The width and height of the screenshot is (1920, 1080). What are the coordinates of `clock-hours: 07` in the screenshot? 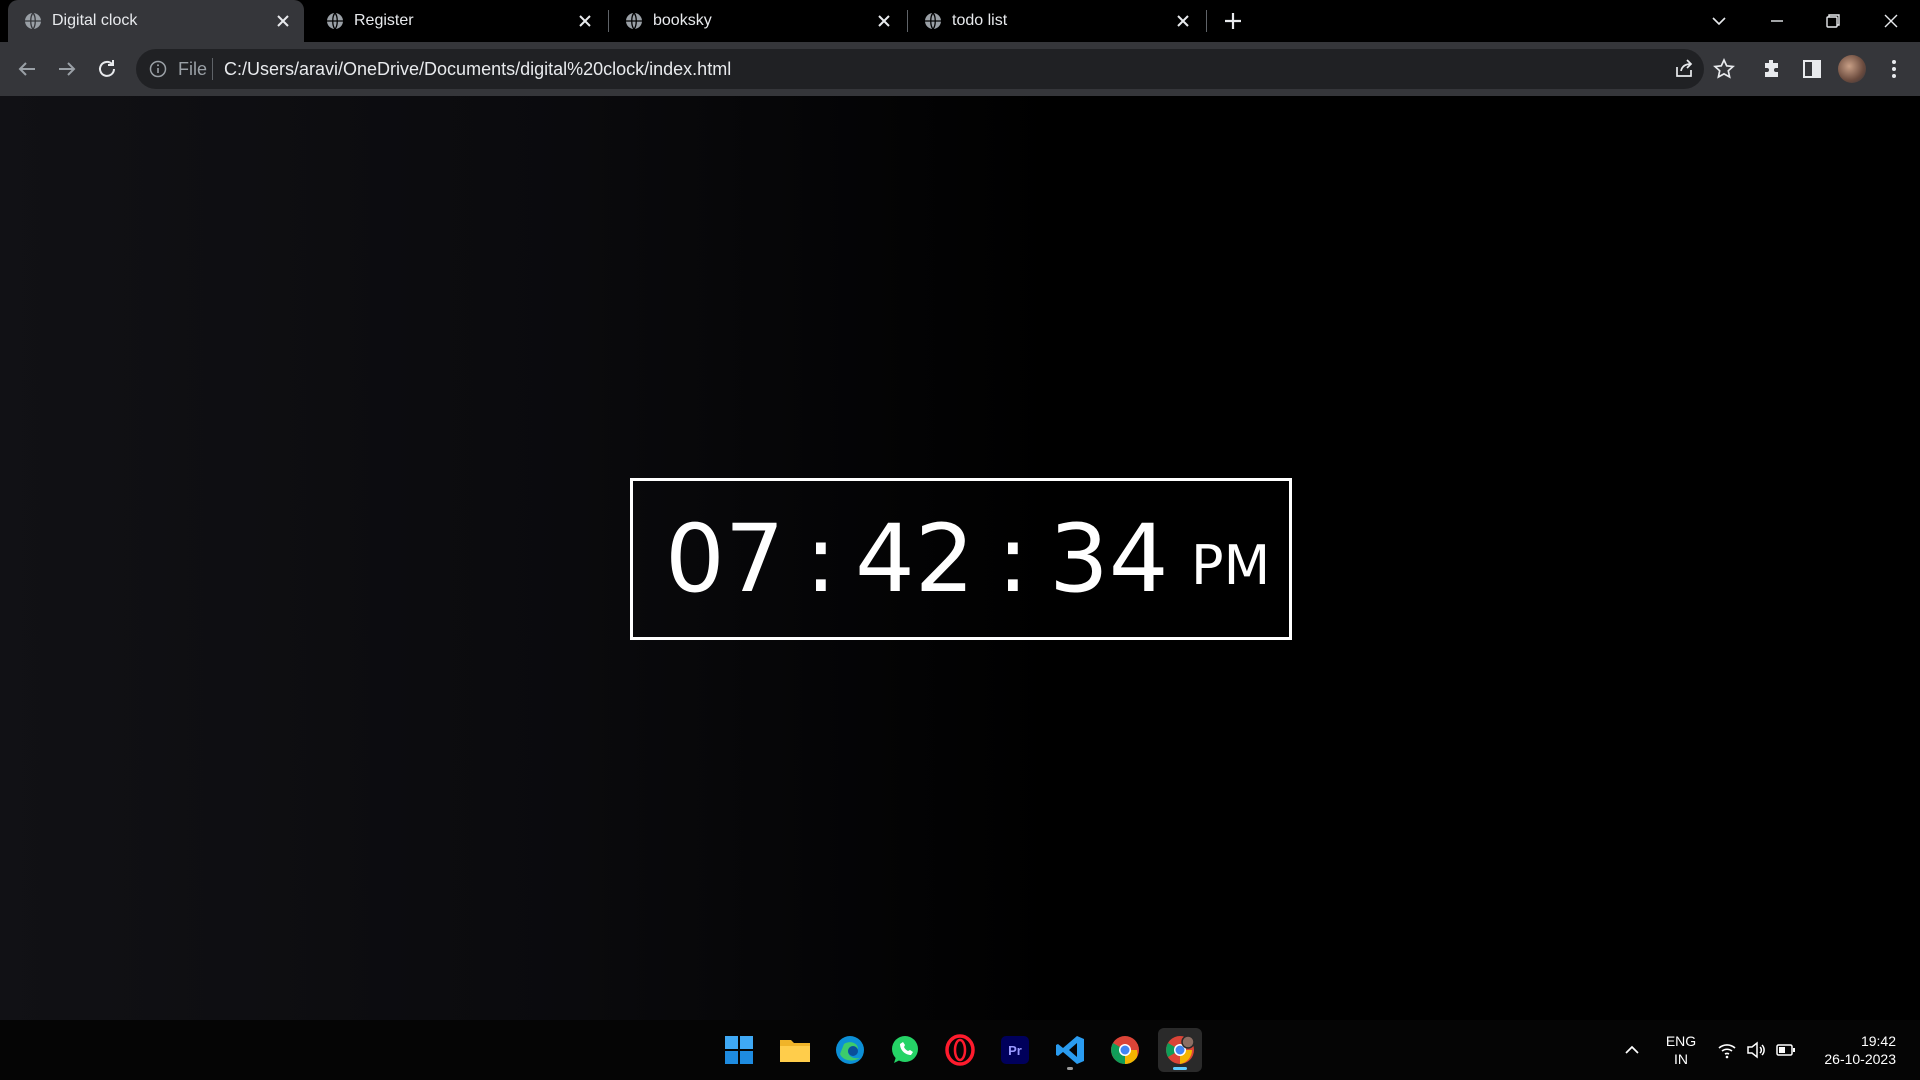 It's located at (725, 559).